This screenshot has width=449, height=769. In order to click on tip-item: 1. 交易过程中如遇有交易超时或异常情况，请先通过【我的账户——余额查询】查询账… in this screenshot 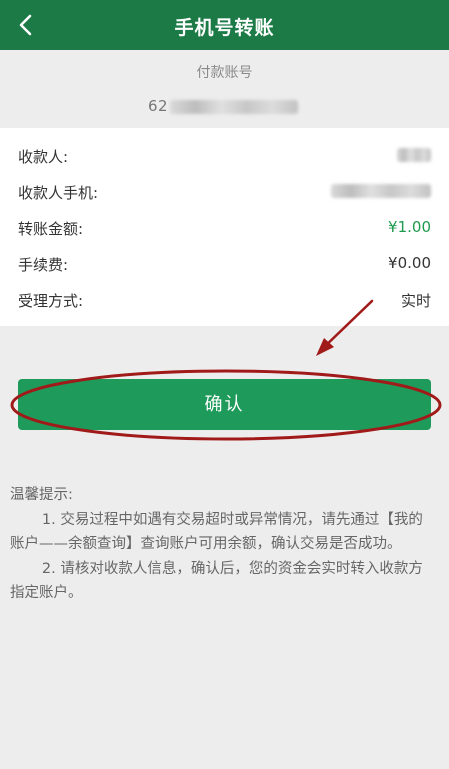, I will do `click(216, 532)`.